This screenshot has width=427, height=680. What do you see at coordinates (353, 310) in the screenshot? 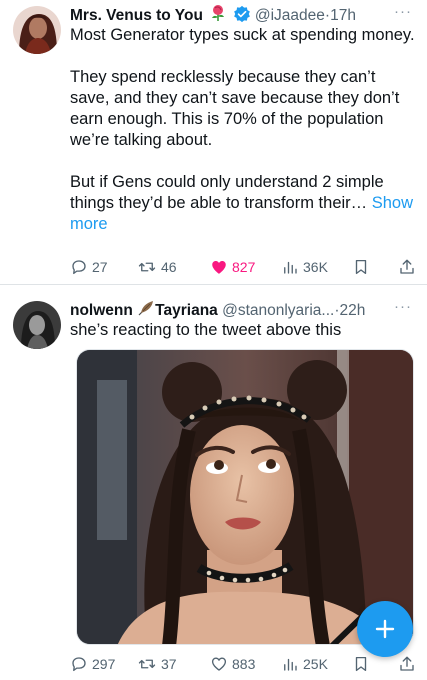
I see `timestamp: 22h` at bounding box center [353, 310].